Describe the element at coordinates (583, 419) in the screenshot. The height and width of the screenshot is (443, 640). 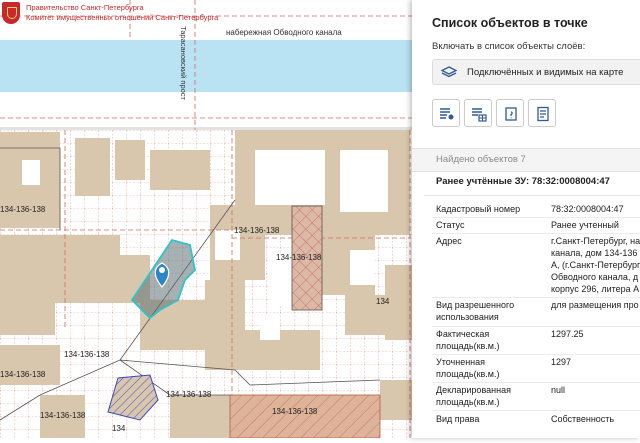
I see `attribute-value: Собственность` at that location.